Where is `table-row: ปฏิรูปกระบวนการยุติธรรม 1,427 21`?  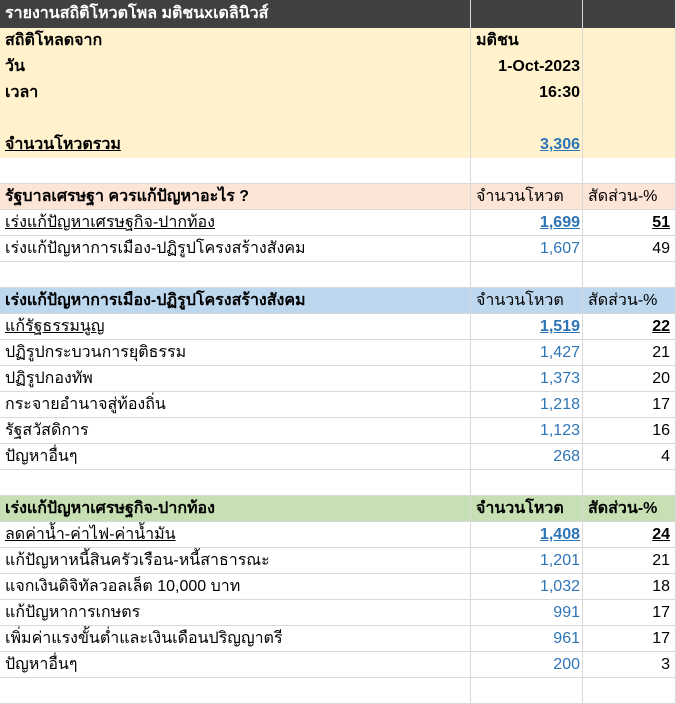 table-row: ปฏิรูปกระบวนการยุติธรรม 1,427 21 is located at coordinates (338, 353).